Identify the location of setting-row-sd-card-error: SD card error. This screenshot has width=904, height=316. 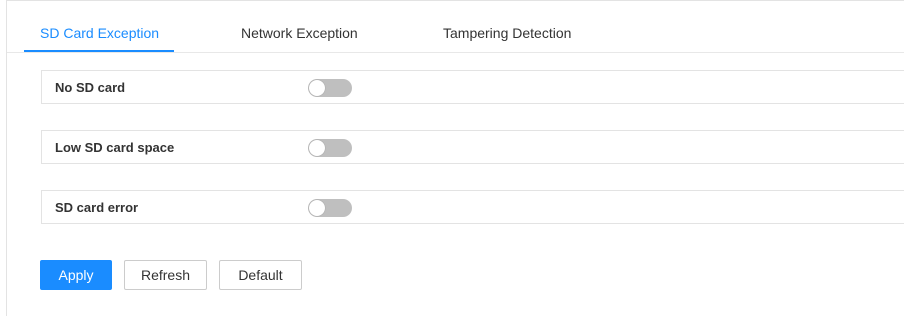
(472, 207).